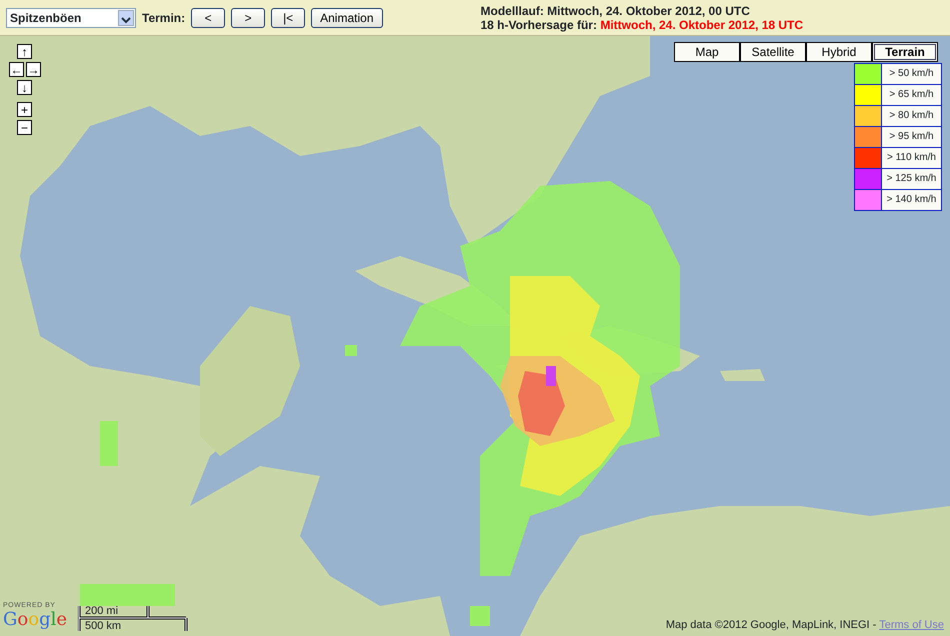  Describe the element at coordinates (35, 620) in the screenshot. I see `google-logo: Google` at that location.